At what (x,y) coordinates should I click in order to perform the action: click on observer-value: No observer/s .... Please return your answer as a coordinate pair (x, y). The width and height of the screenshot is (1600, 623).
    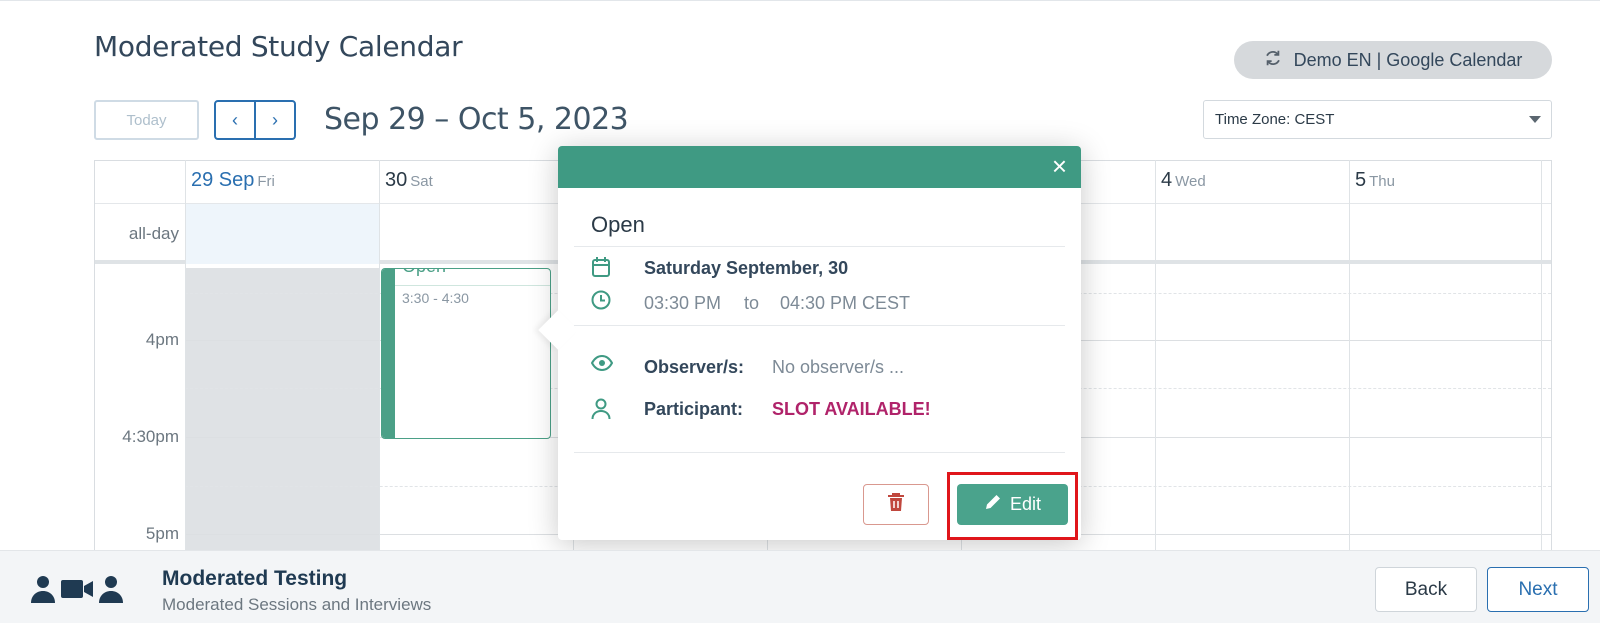
    Looking at the image, I should click on (838, 367).